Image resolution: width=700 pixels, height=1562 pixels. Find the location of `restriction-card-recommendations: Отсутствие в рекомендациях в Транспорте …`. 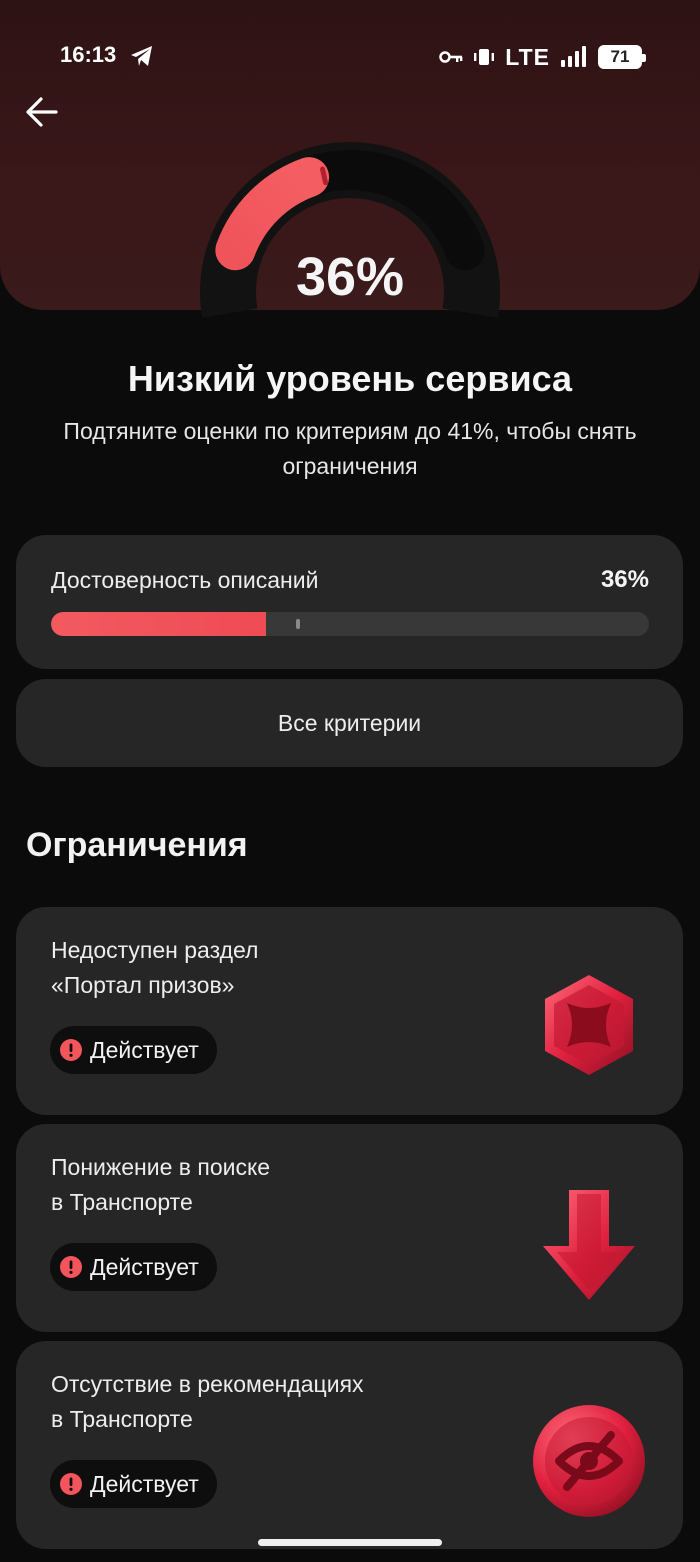

restriction-card-recommendations: Отсутствие в рекомендациях в Транспорте … is located at coordinates (349, 1445).